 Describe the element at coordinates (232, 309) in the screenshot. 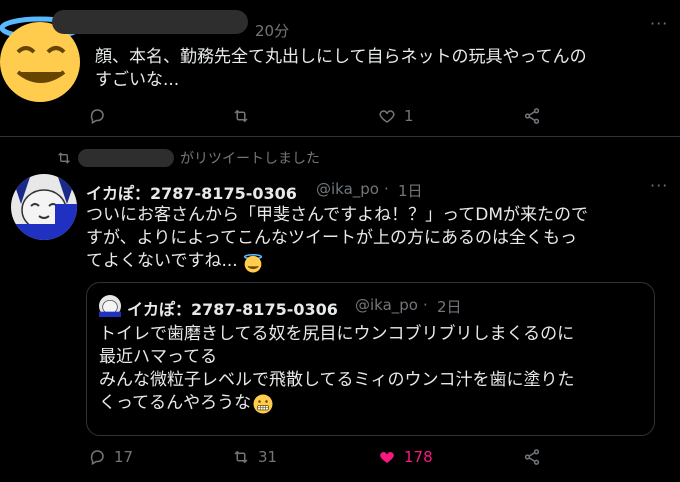

I see `quoted-display-name: イカぽ：2787-8175-0306` at that location.